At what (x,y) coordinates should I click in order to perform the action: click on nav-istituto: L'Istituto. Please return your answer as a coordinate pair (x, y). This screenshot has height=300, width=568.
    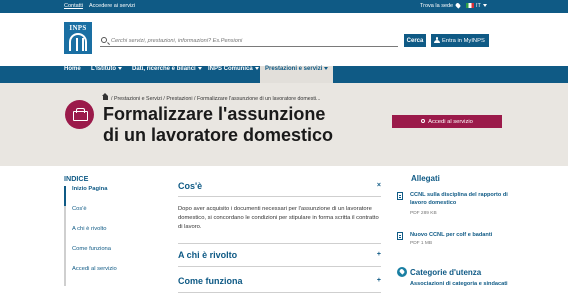
    Looking at the image, I should click on (107, 74).